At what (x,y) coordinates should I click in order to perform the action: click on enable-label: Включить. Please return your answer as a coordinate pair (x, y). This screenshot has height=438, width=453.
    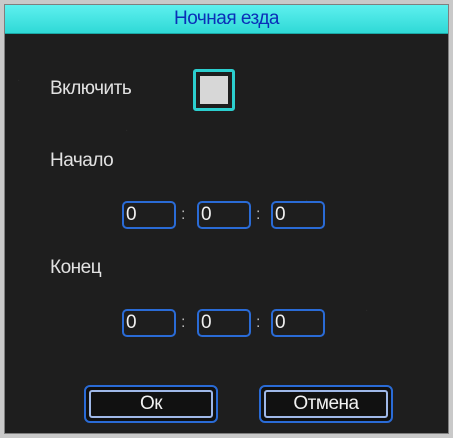
    Looking at the image, I should click on (91, 88).